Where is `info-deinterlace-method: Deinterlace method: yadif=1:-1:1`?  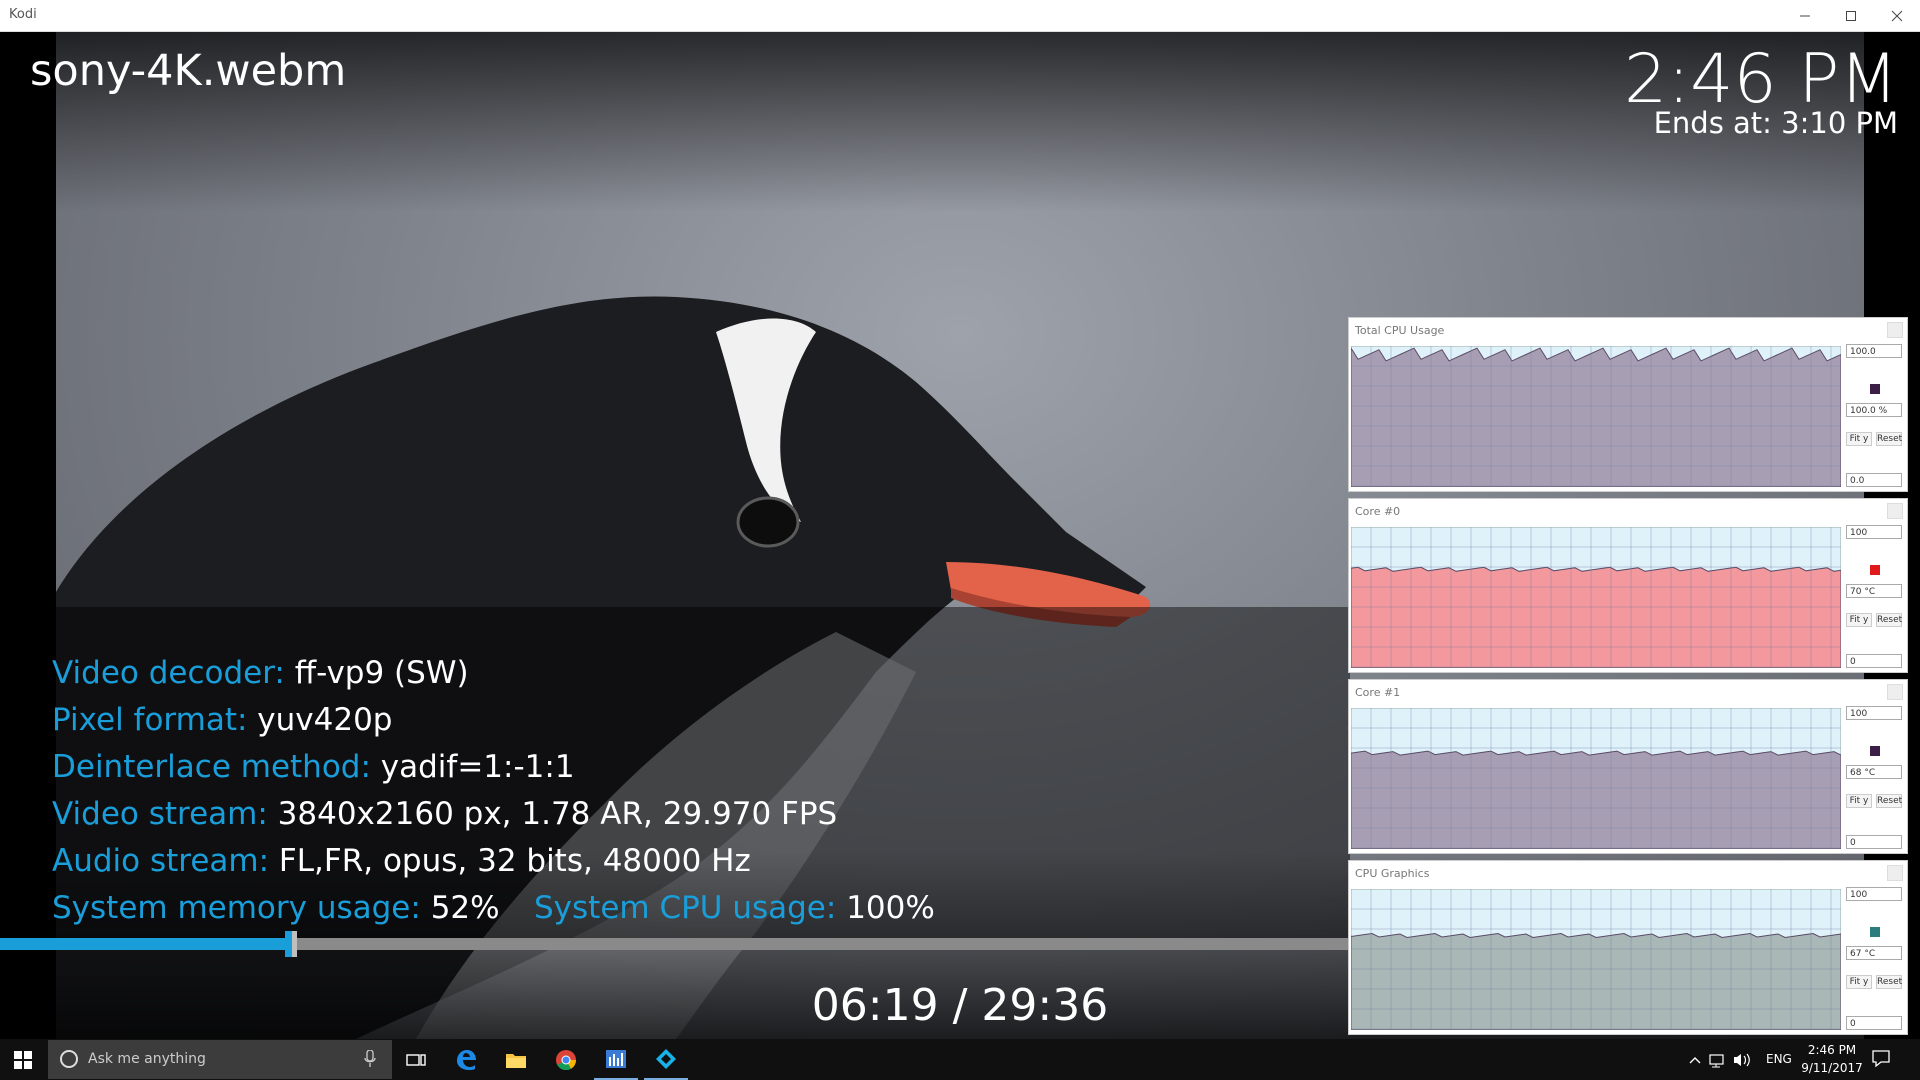 info-deinterlace-method: Deinterlace method: yadif=1:-1:1 is located at coordinates (313, 767).